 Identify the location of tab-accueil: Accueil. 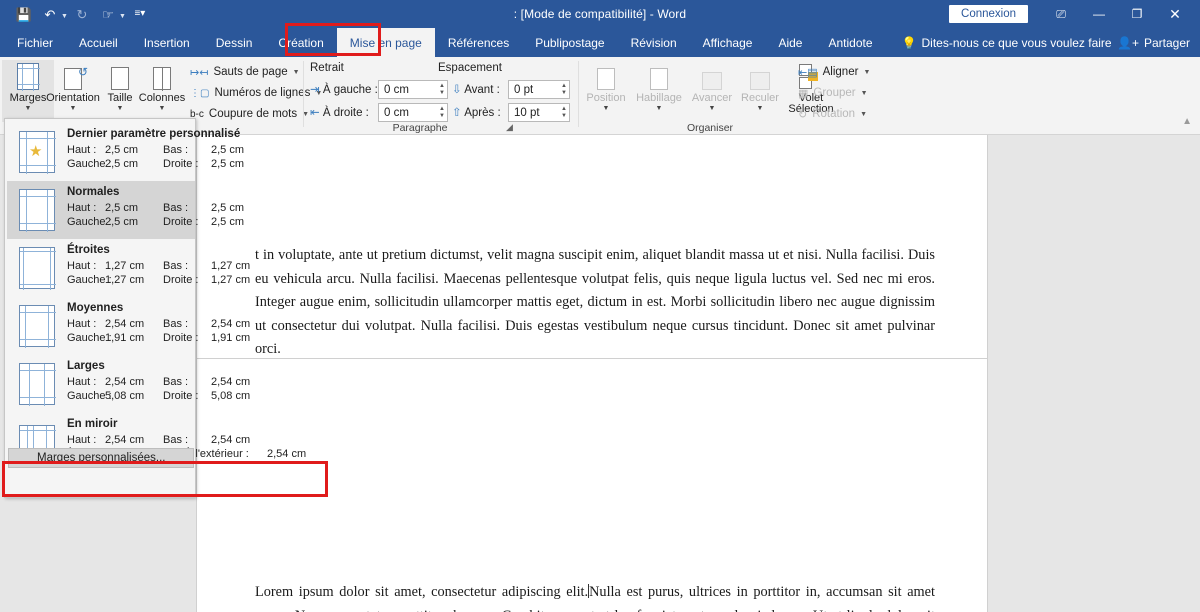
(98, 42).